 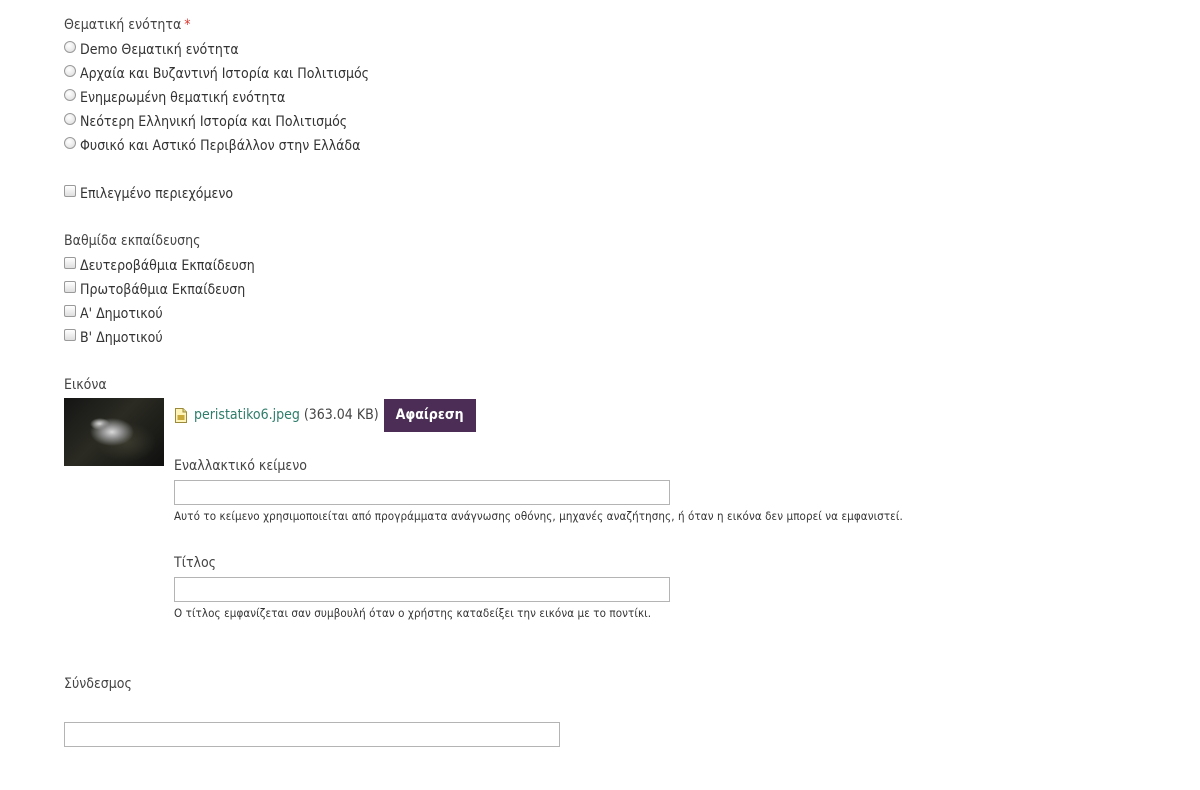 I want to click on alt-text-label: Εναλλακτικό κείμενο, so click(x=240, y=466).